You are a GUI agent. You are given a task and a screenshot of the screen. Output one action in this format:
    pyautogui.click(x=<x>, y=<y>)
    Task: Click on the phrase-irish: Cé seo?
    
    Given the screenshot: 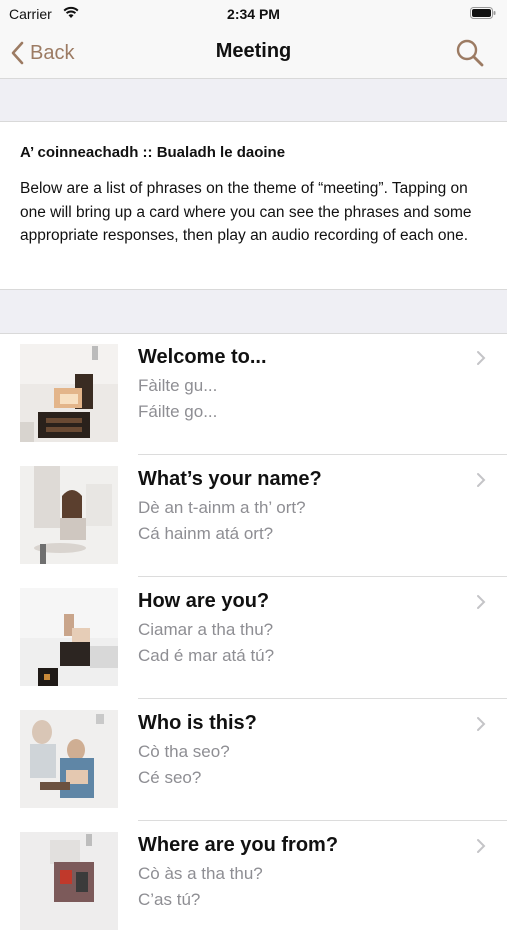 What is the action you would take?
    pyautogui.click(x=170, y=777)
    